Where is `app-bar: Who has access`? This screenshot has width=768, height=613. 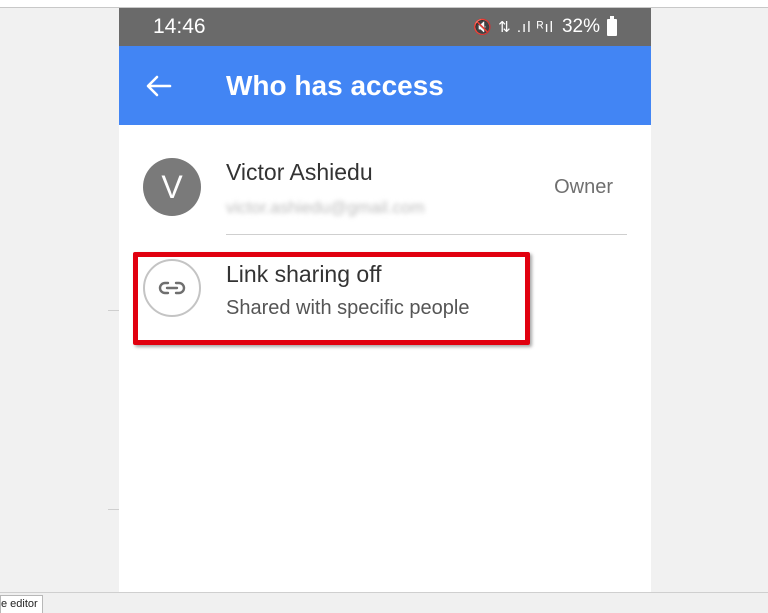 app-bar: Who has access is located at coordinates (385, 85).